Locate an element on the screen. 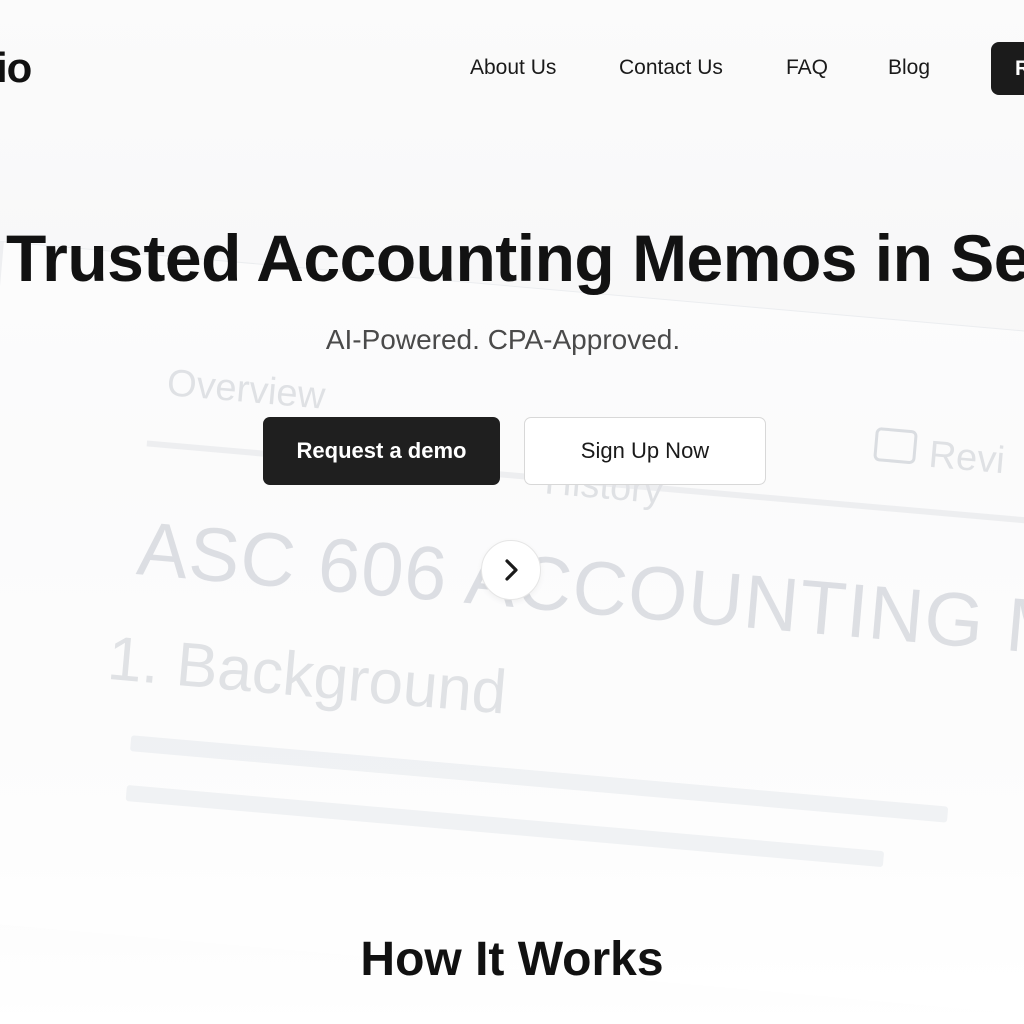 The width and height of the screenshot is (1024, 1024). carousel-next-button is located at coordinates (511, 570).